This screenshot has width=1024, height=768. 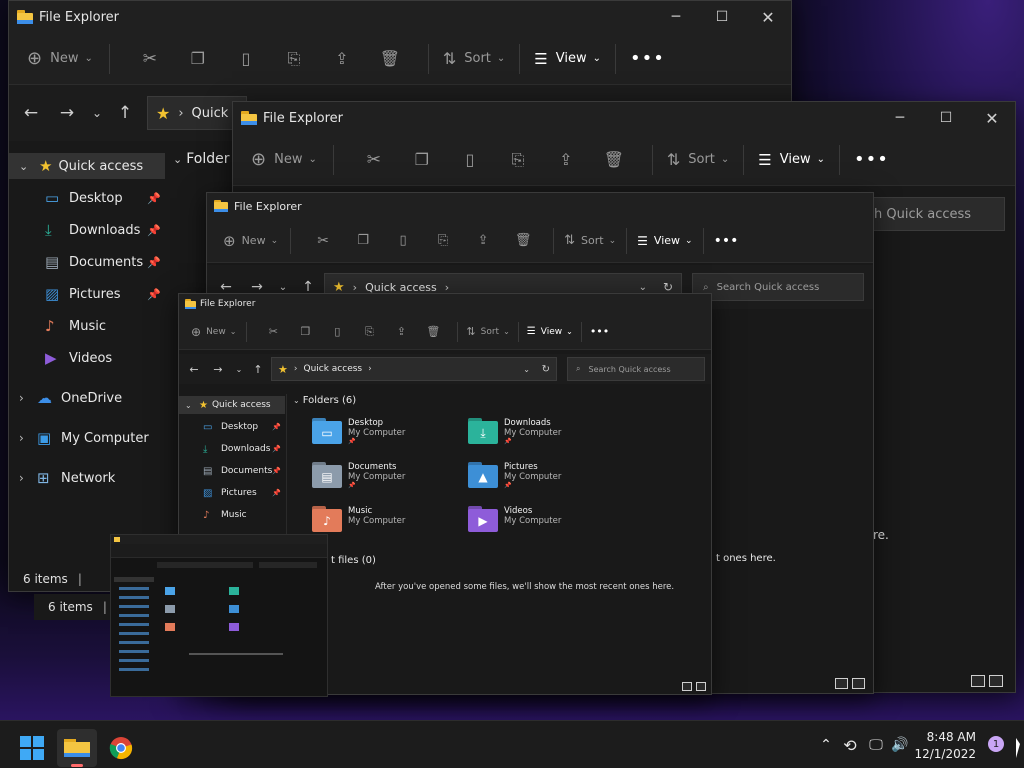 What do you see at coordinates (232, 493) in the screenshot?
I see `sidebar-item-pictures: ▨ Pictures 📌` at bounding box center [232, 493].